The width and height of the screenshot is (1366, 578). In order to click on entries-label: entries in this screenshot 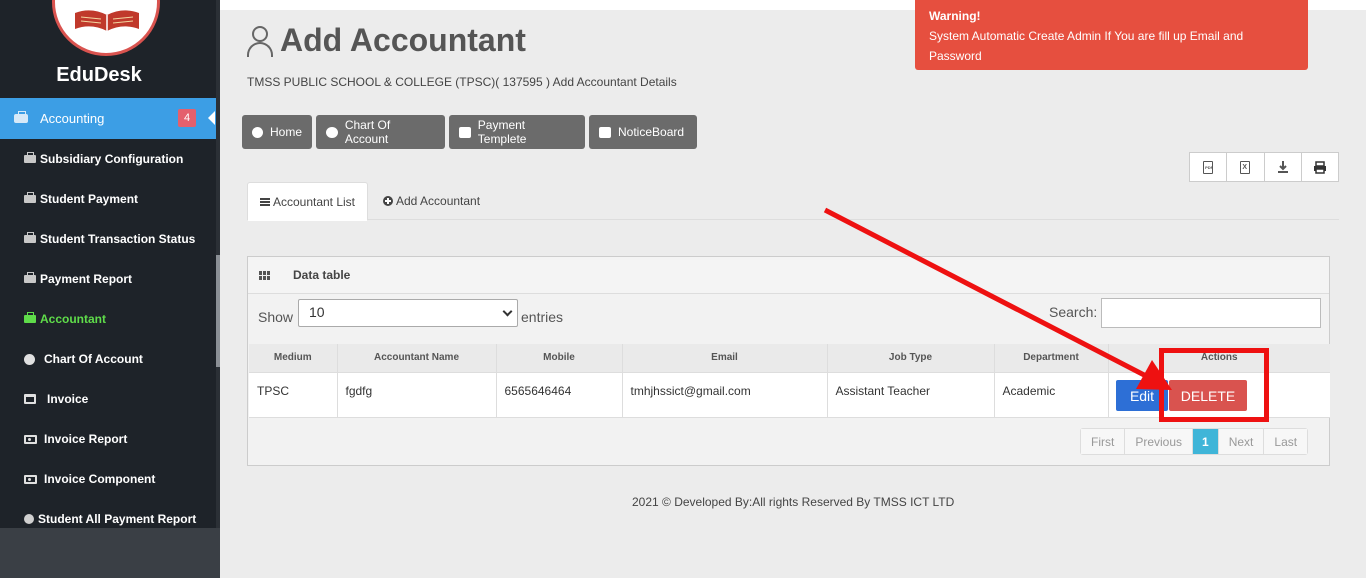, I will do `click(542, 317)`.